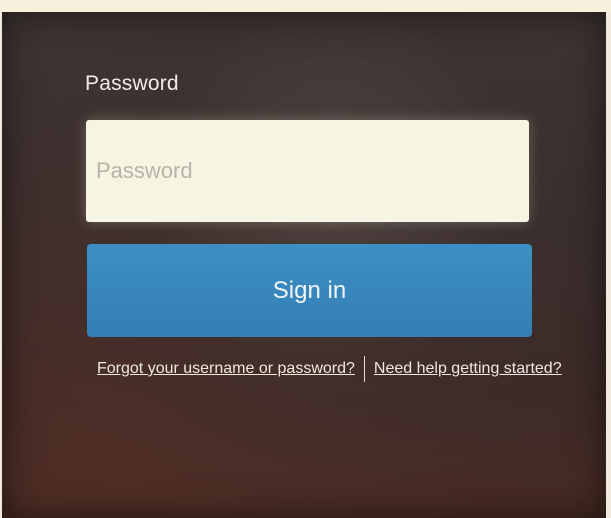  What do you see at coordinates (132, 83) in the screenshot?
I see `password-label: Password` at bounding box center [132, 83].